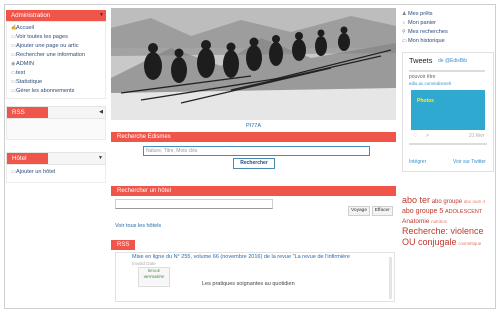 This screenshot has height=309, width=498. I want to click on admin-menu-item-label: Ajouter une page ou artic, so click(47, 46).